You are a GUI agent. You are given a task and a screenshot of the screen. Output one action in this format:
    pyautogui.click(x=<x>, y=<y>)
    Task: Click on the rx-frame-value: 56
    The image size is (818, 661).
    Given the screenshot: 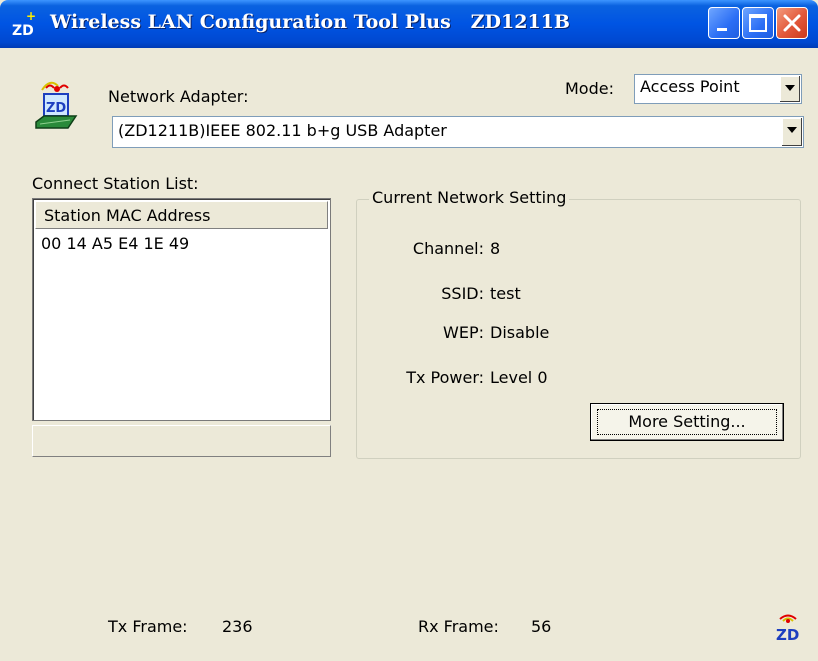 What is the action you would take?
    pyautogui.click(x=541, y=626)
    